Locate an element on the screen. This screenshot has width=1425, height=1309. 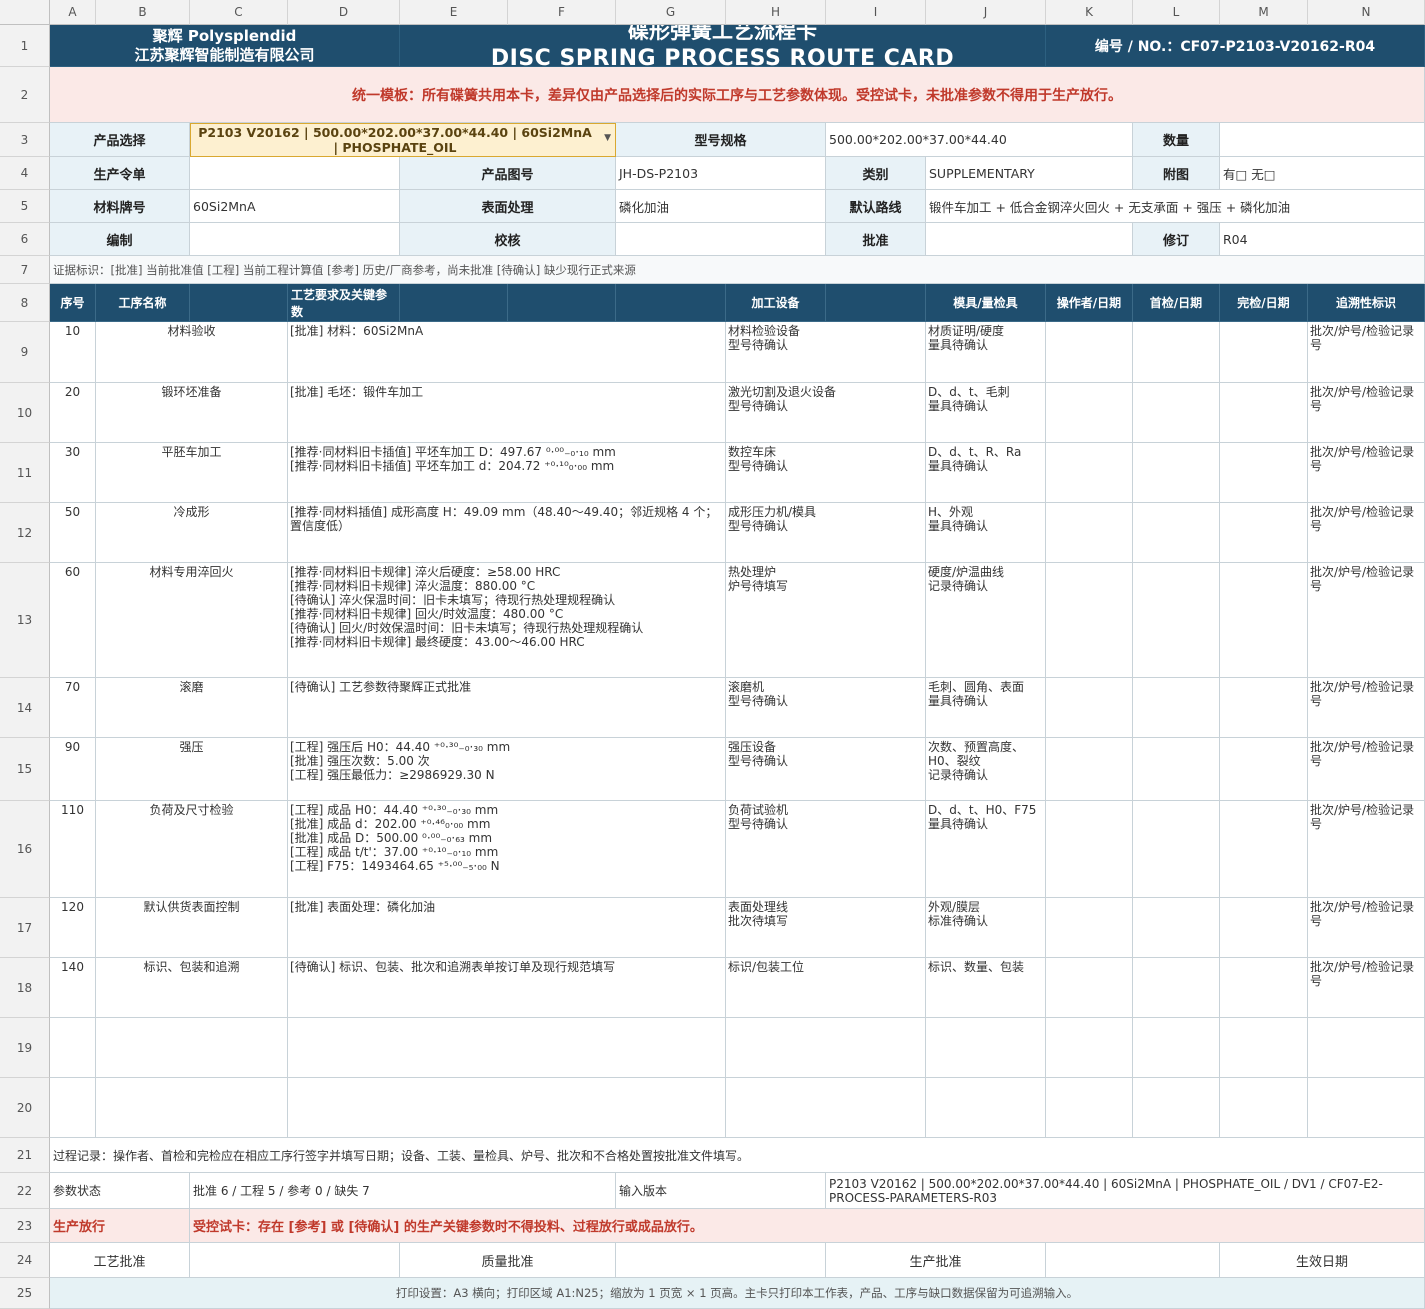
row-header-19: 19 is located at coordinates (25, 1048).